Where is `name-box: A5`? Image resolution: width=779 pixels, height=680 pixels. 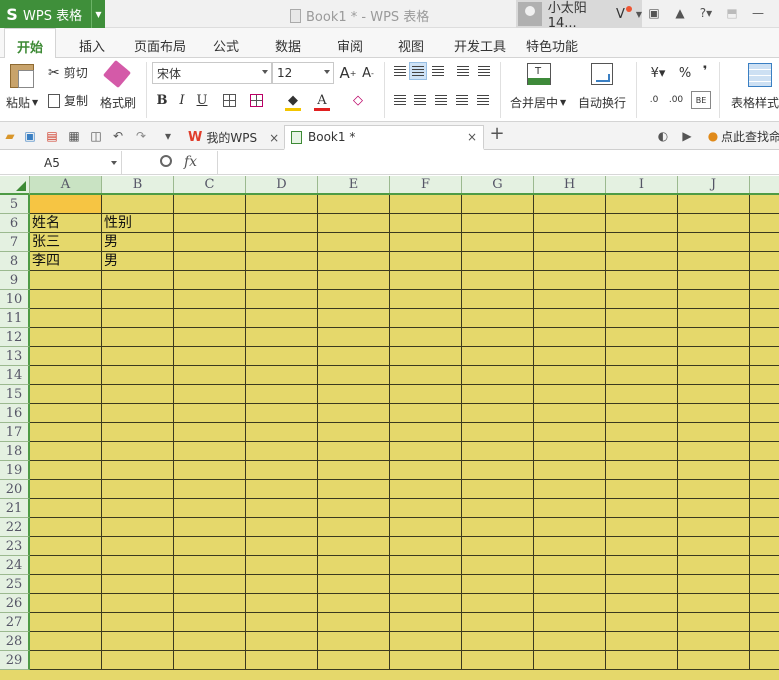
name-box: A5 is located at coordinates (61, 163).